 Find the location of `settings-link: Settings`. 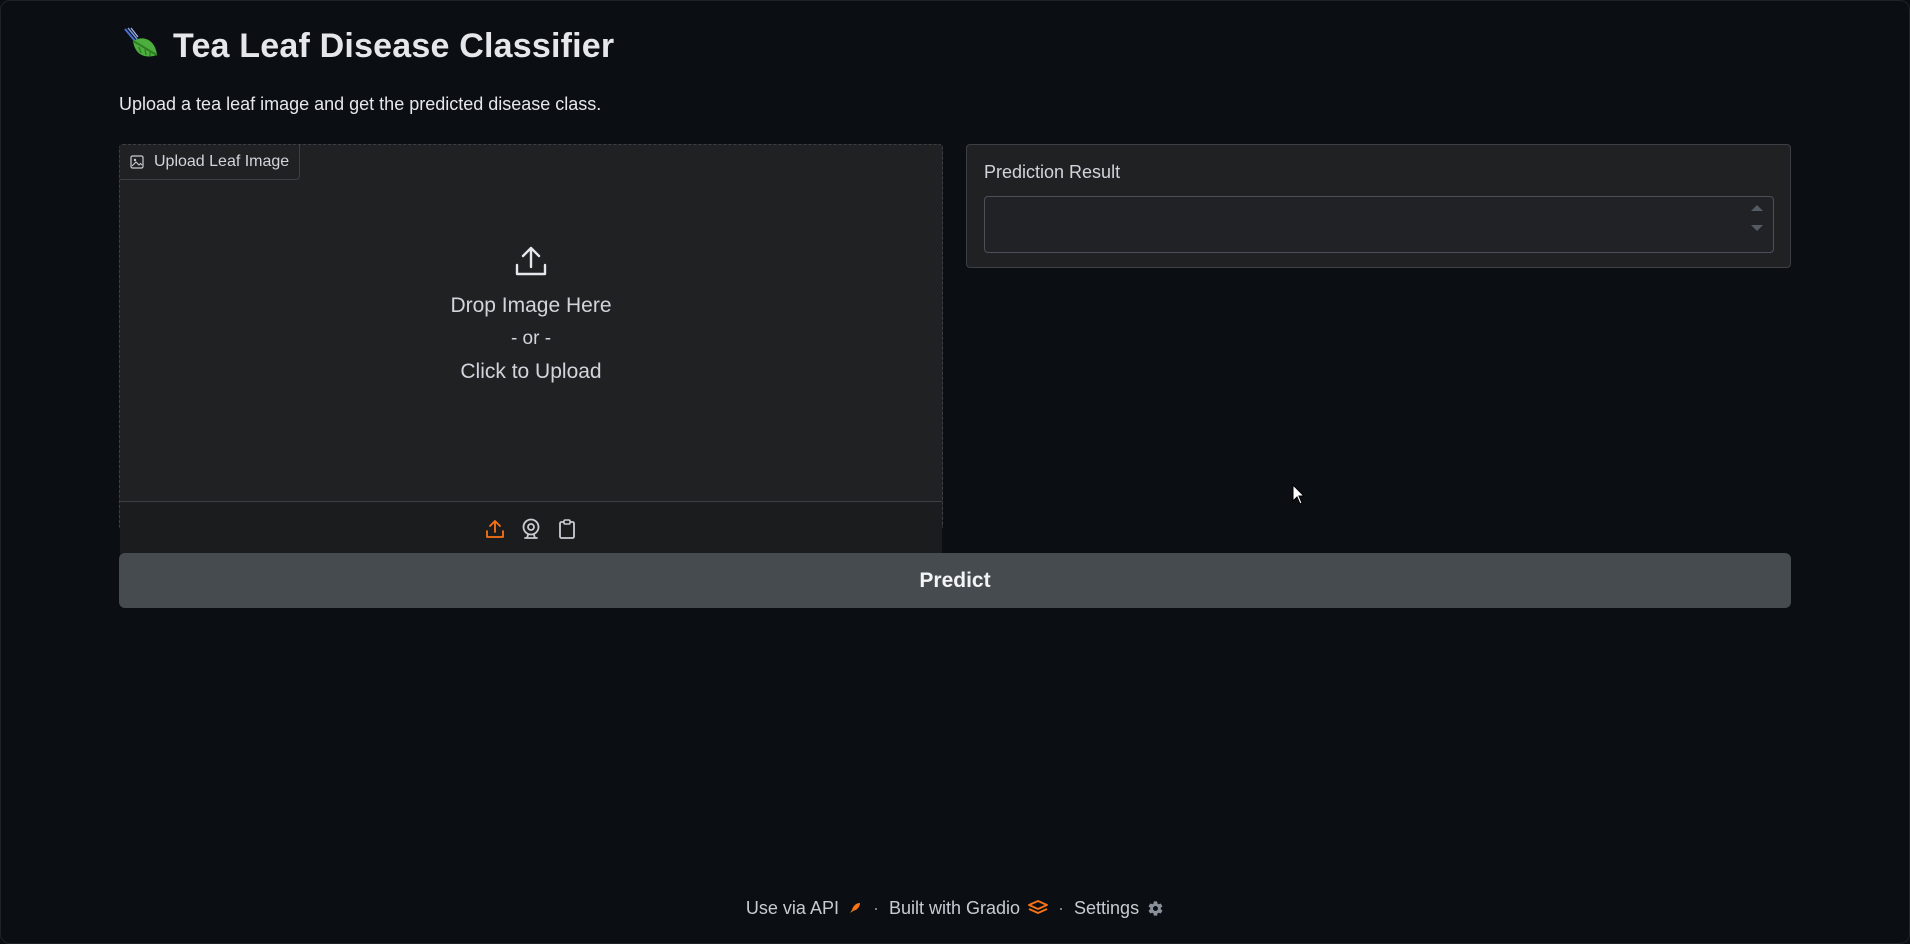

settings-link: Settings is located at coordinates (1119, 908).